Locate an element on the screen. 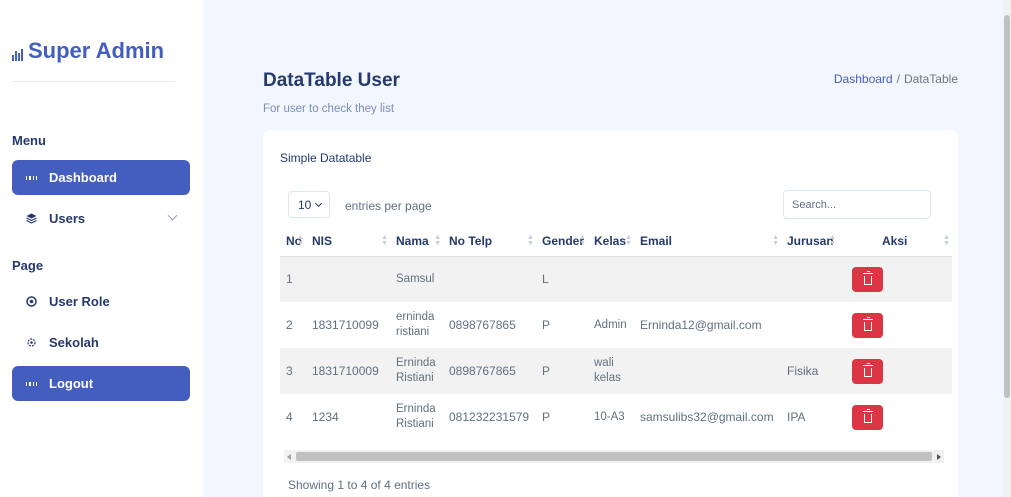  cell-jurusan: Fisika is located at coordinates (809, 371).